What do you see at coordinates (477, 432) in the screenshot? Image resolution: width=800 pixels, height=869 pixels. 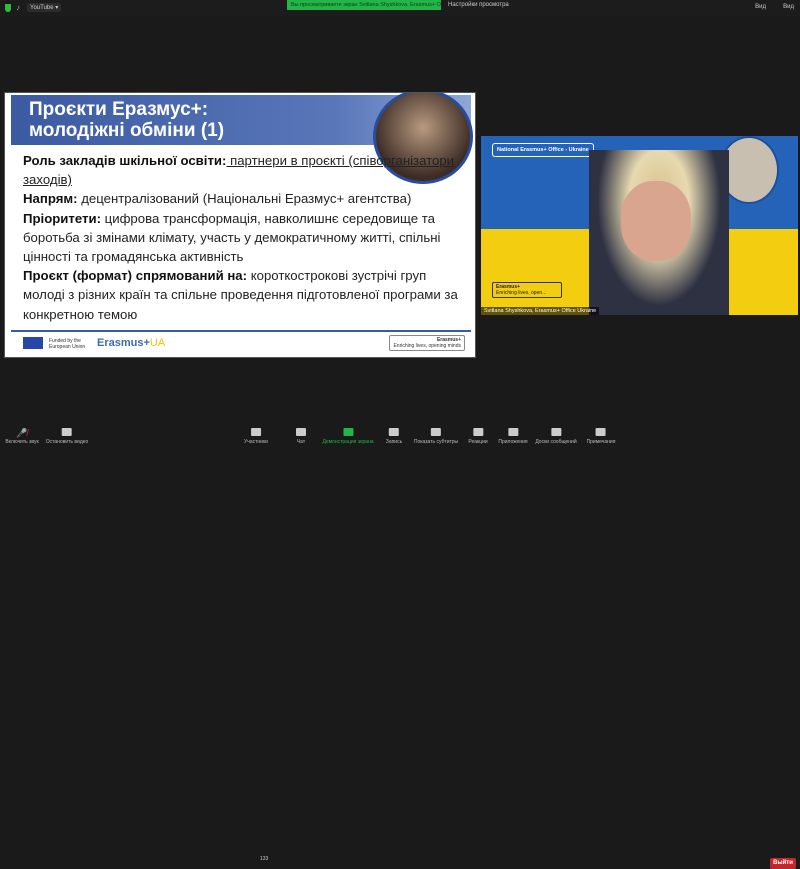 I see `reaction-icon` at bounding box center [477, 432].